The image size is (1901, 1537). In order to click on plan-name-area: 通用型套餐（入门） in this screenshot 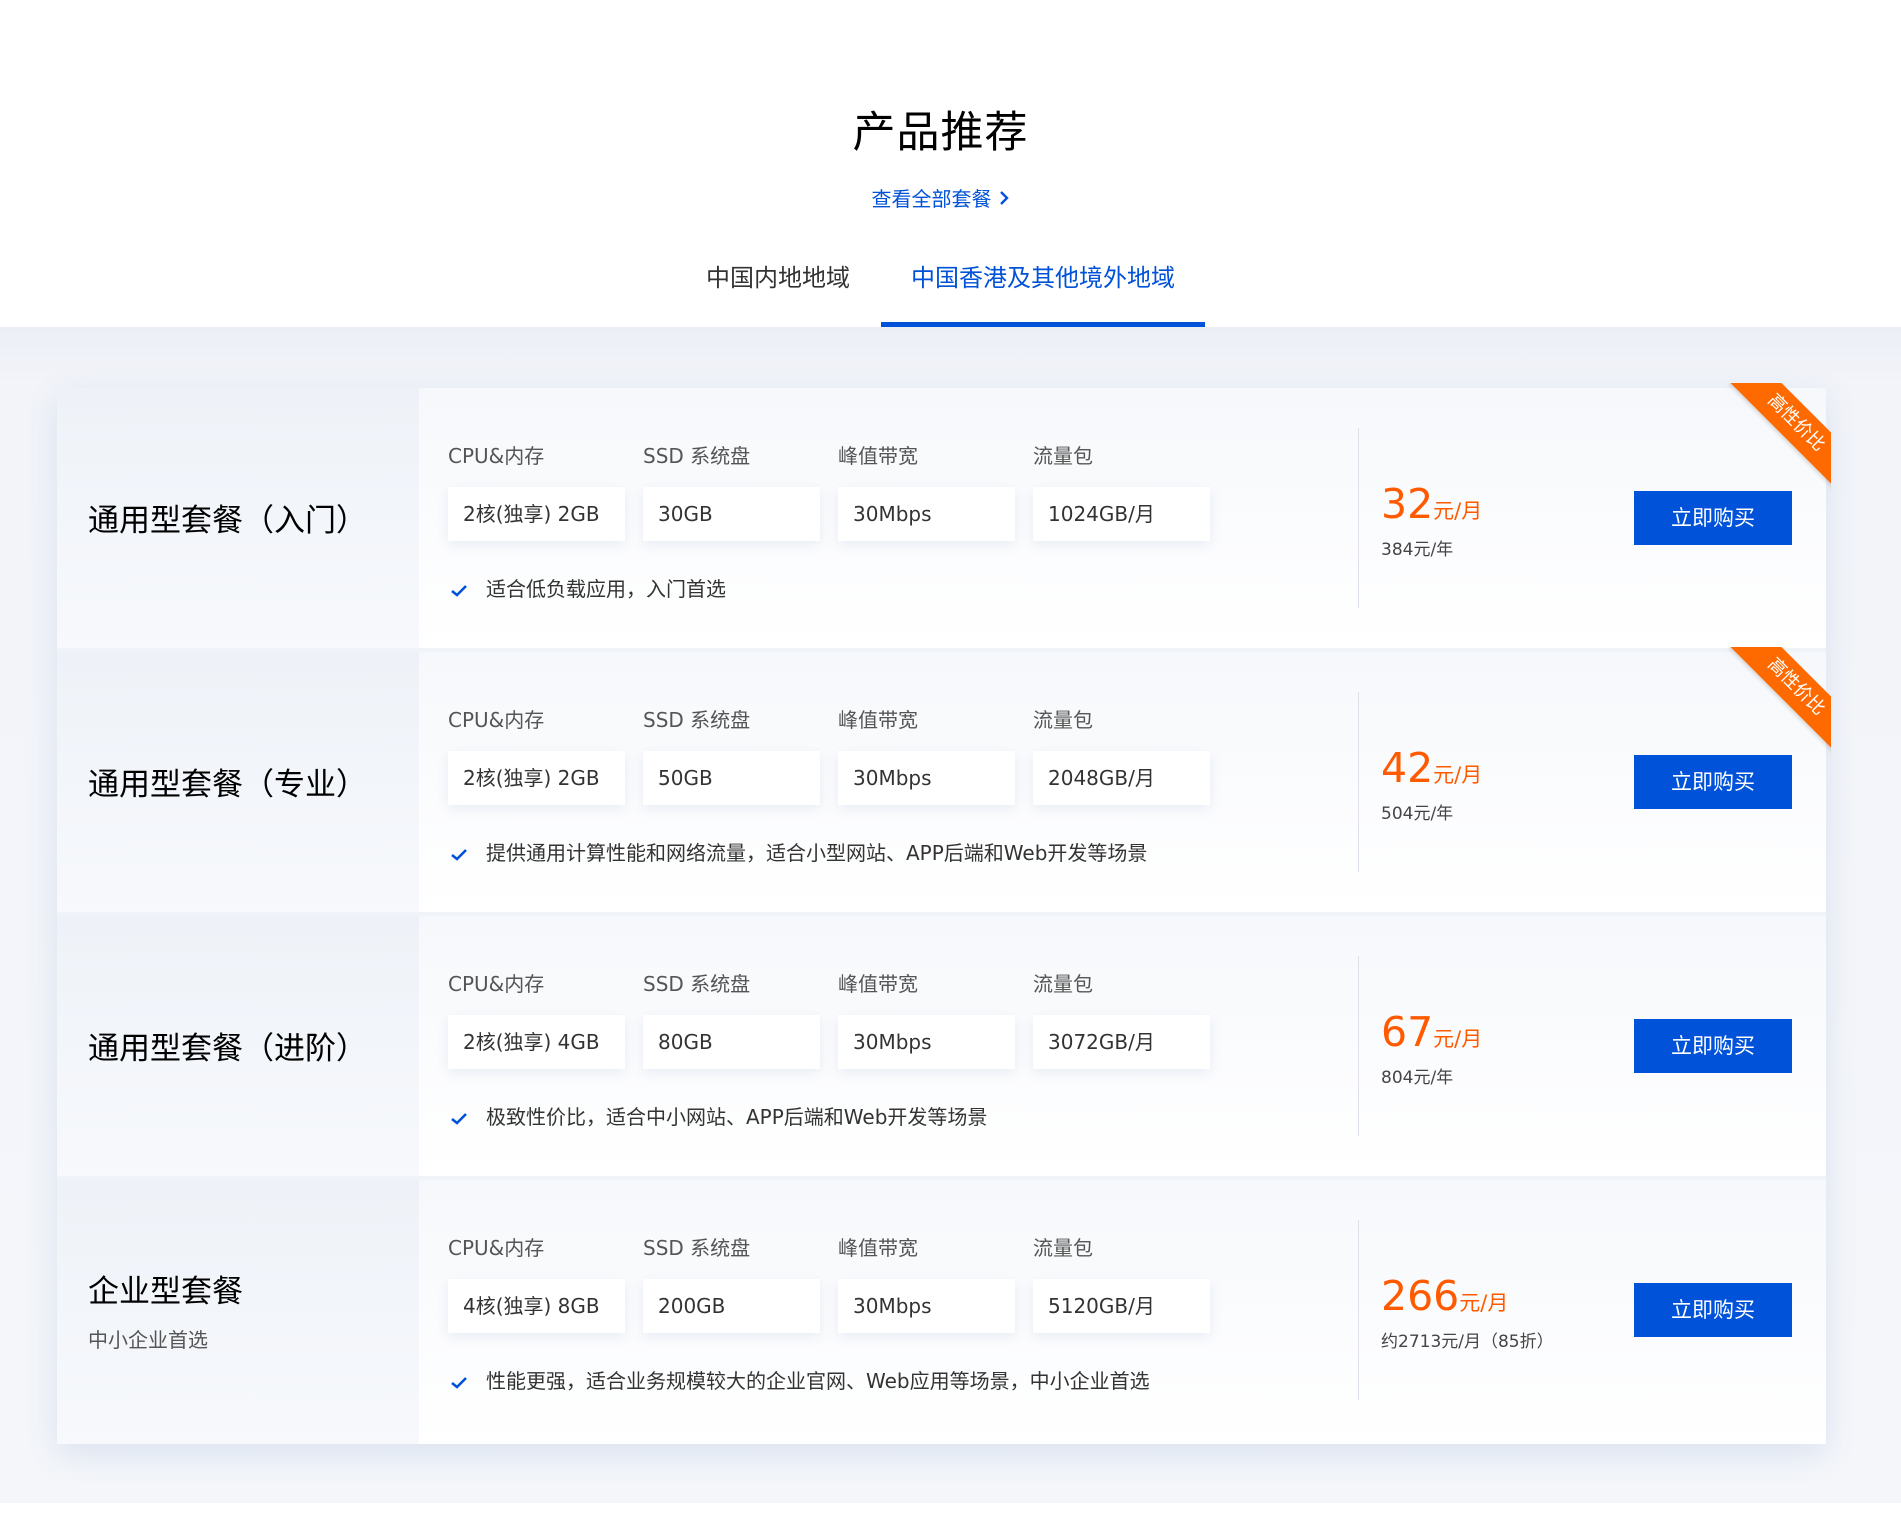, I will do `click(238, 518)`.